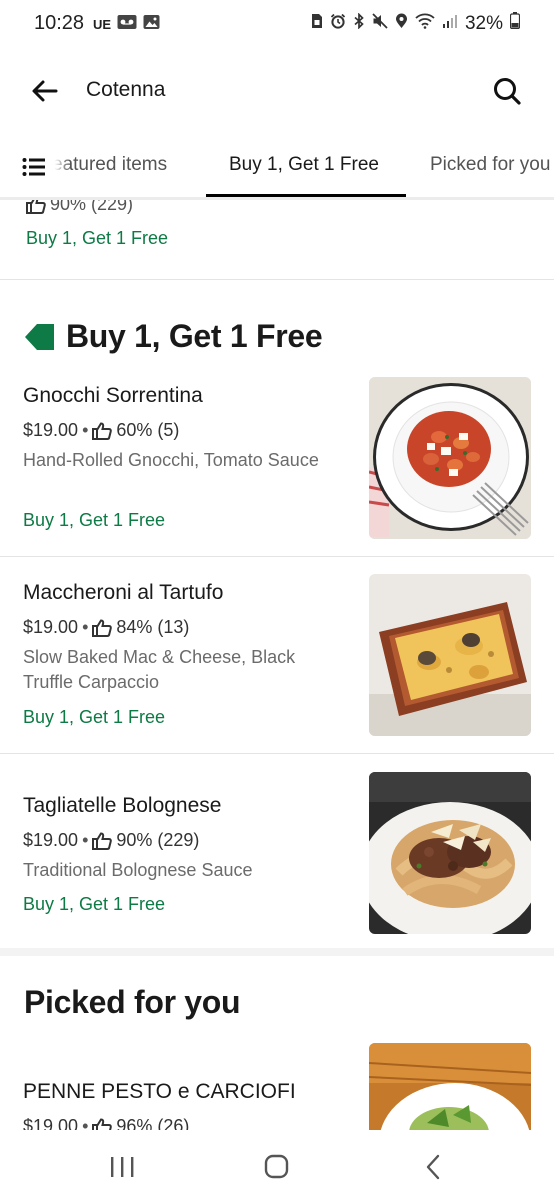 Image resolution: width=554 pixels, height=1200 pixels. What do you see at coordinates (490, 165) in the screenshot?
I see `tab-picked-for-you: Picked for you` at bounding box center [490, 165].